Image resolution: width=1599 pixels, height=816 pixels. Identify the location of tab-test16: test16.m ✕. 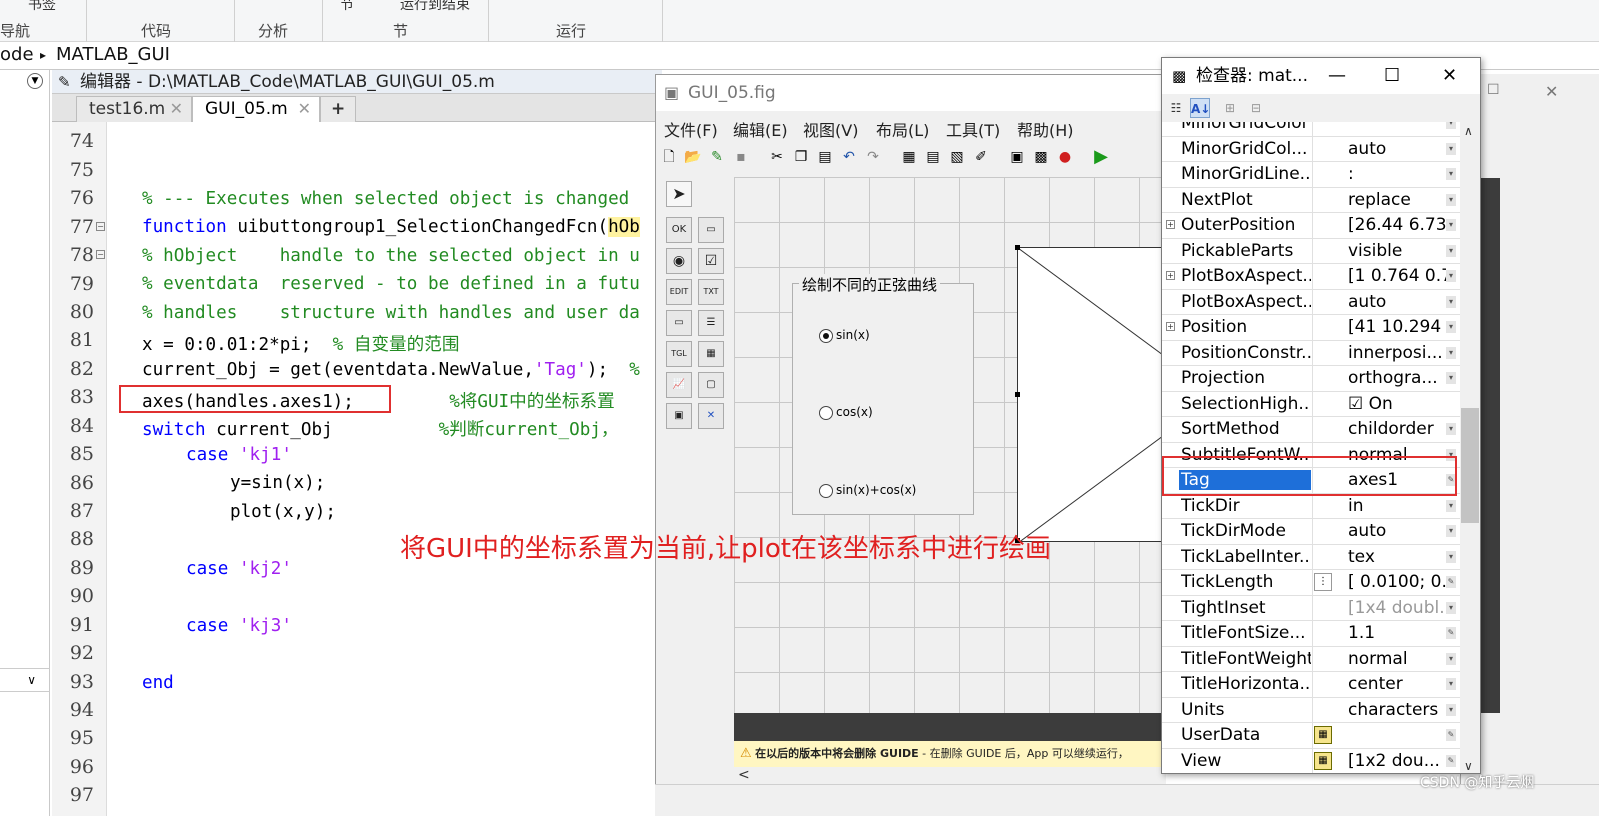
(134, 109).